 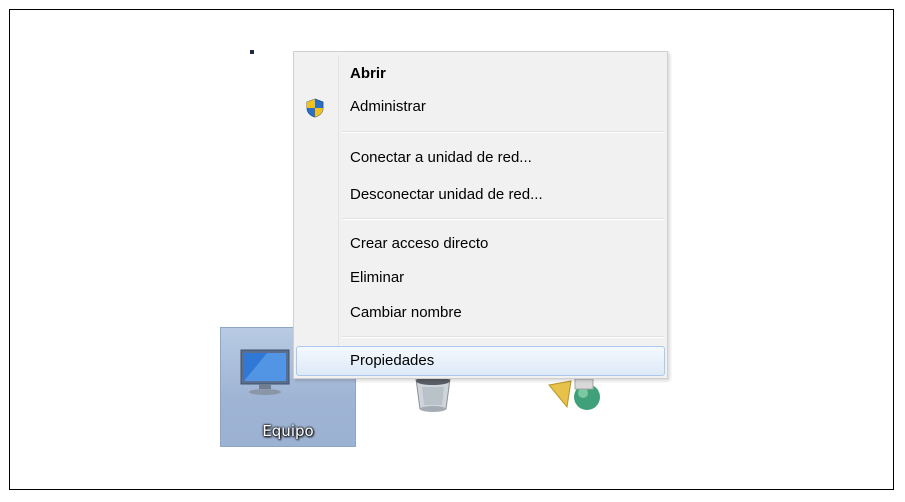 I want to click on menu-item-cambiar-nombre: Cambiar nombre, so click(x=480, y=313).